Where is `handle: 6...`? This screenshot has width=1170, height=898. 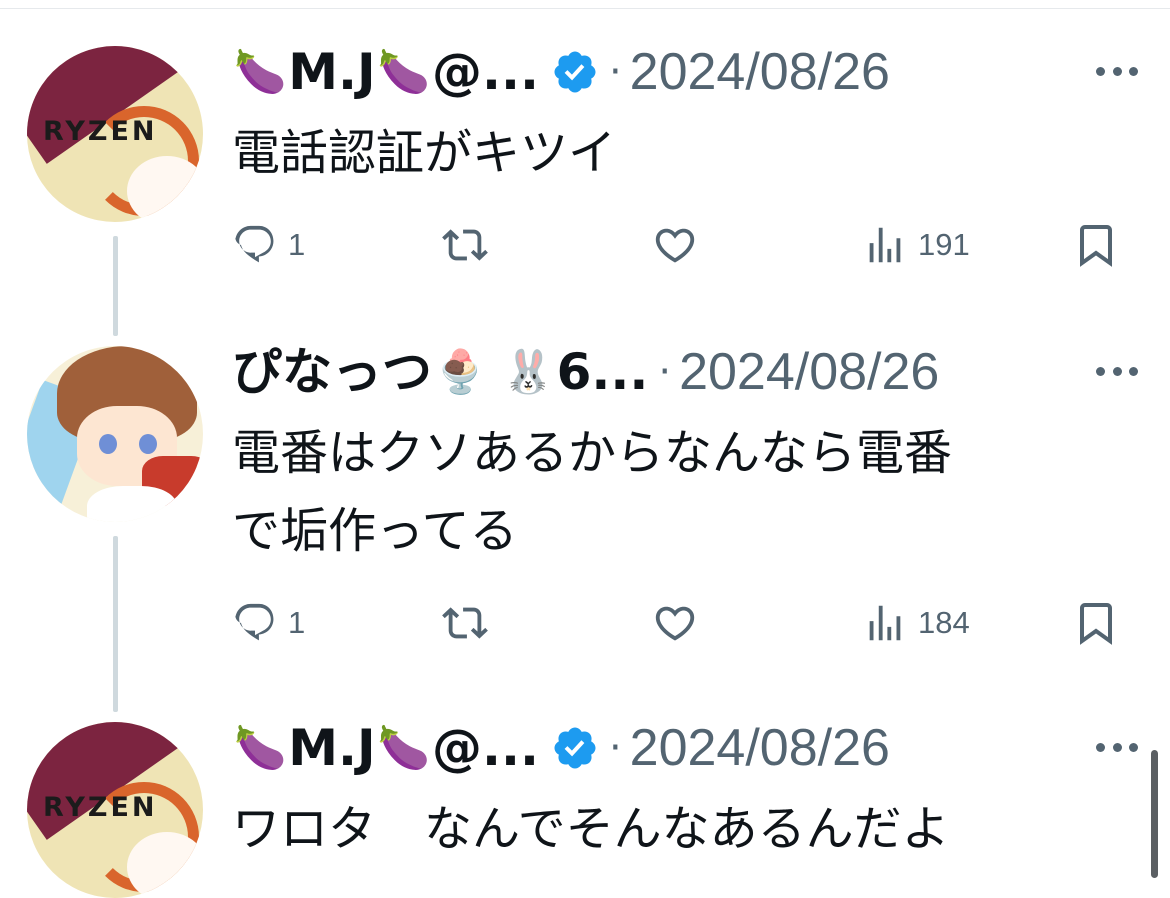 handle: 6... is located at coordinates (603, 372).